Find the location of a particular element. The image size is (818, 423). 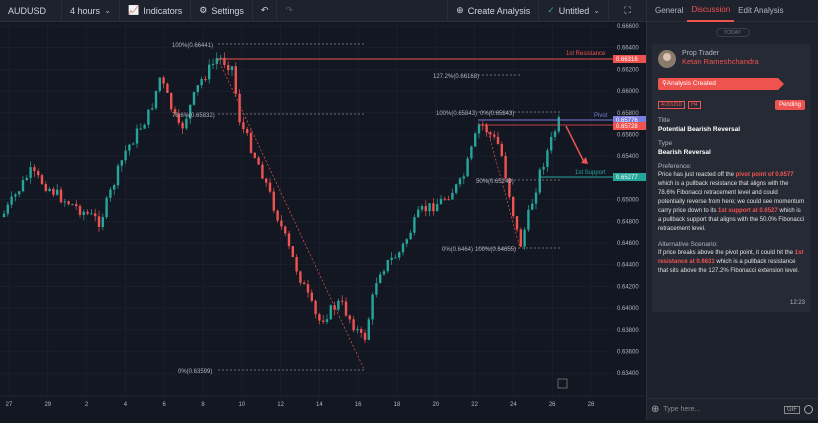

untitled-label: Untitled is located at coordinates (574, 10).